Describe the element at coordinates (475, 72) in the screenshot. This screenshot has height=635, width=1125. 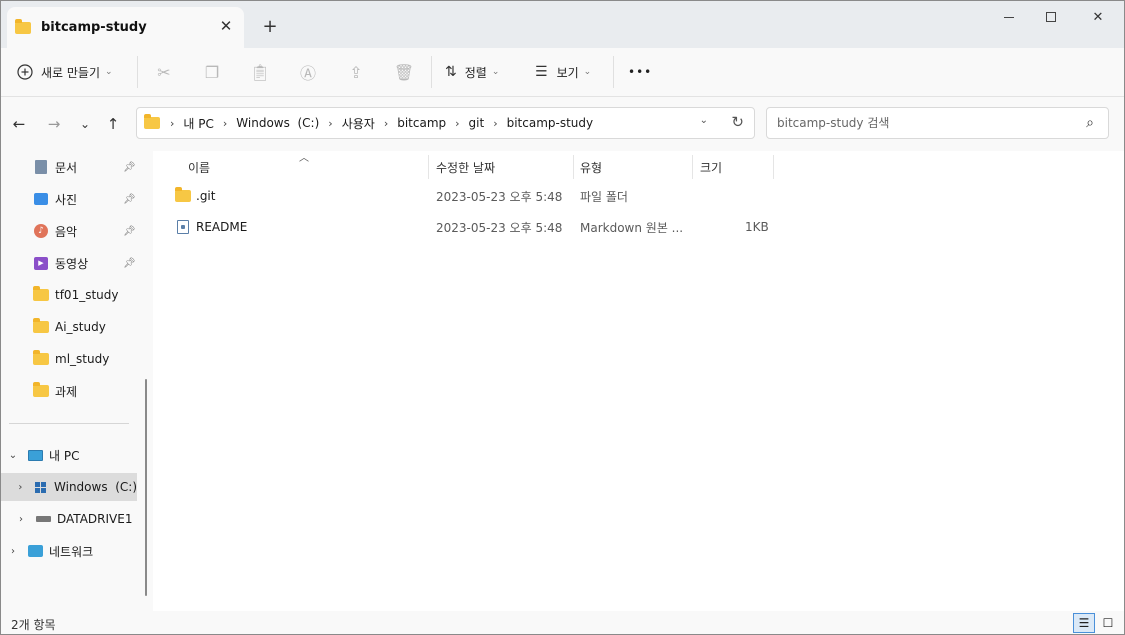
I see `sort-label: 정렬` at that location.